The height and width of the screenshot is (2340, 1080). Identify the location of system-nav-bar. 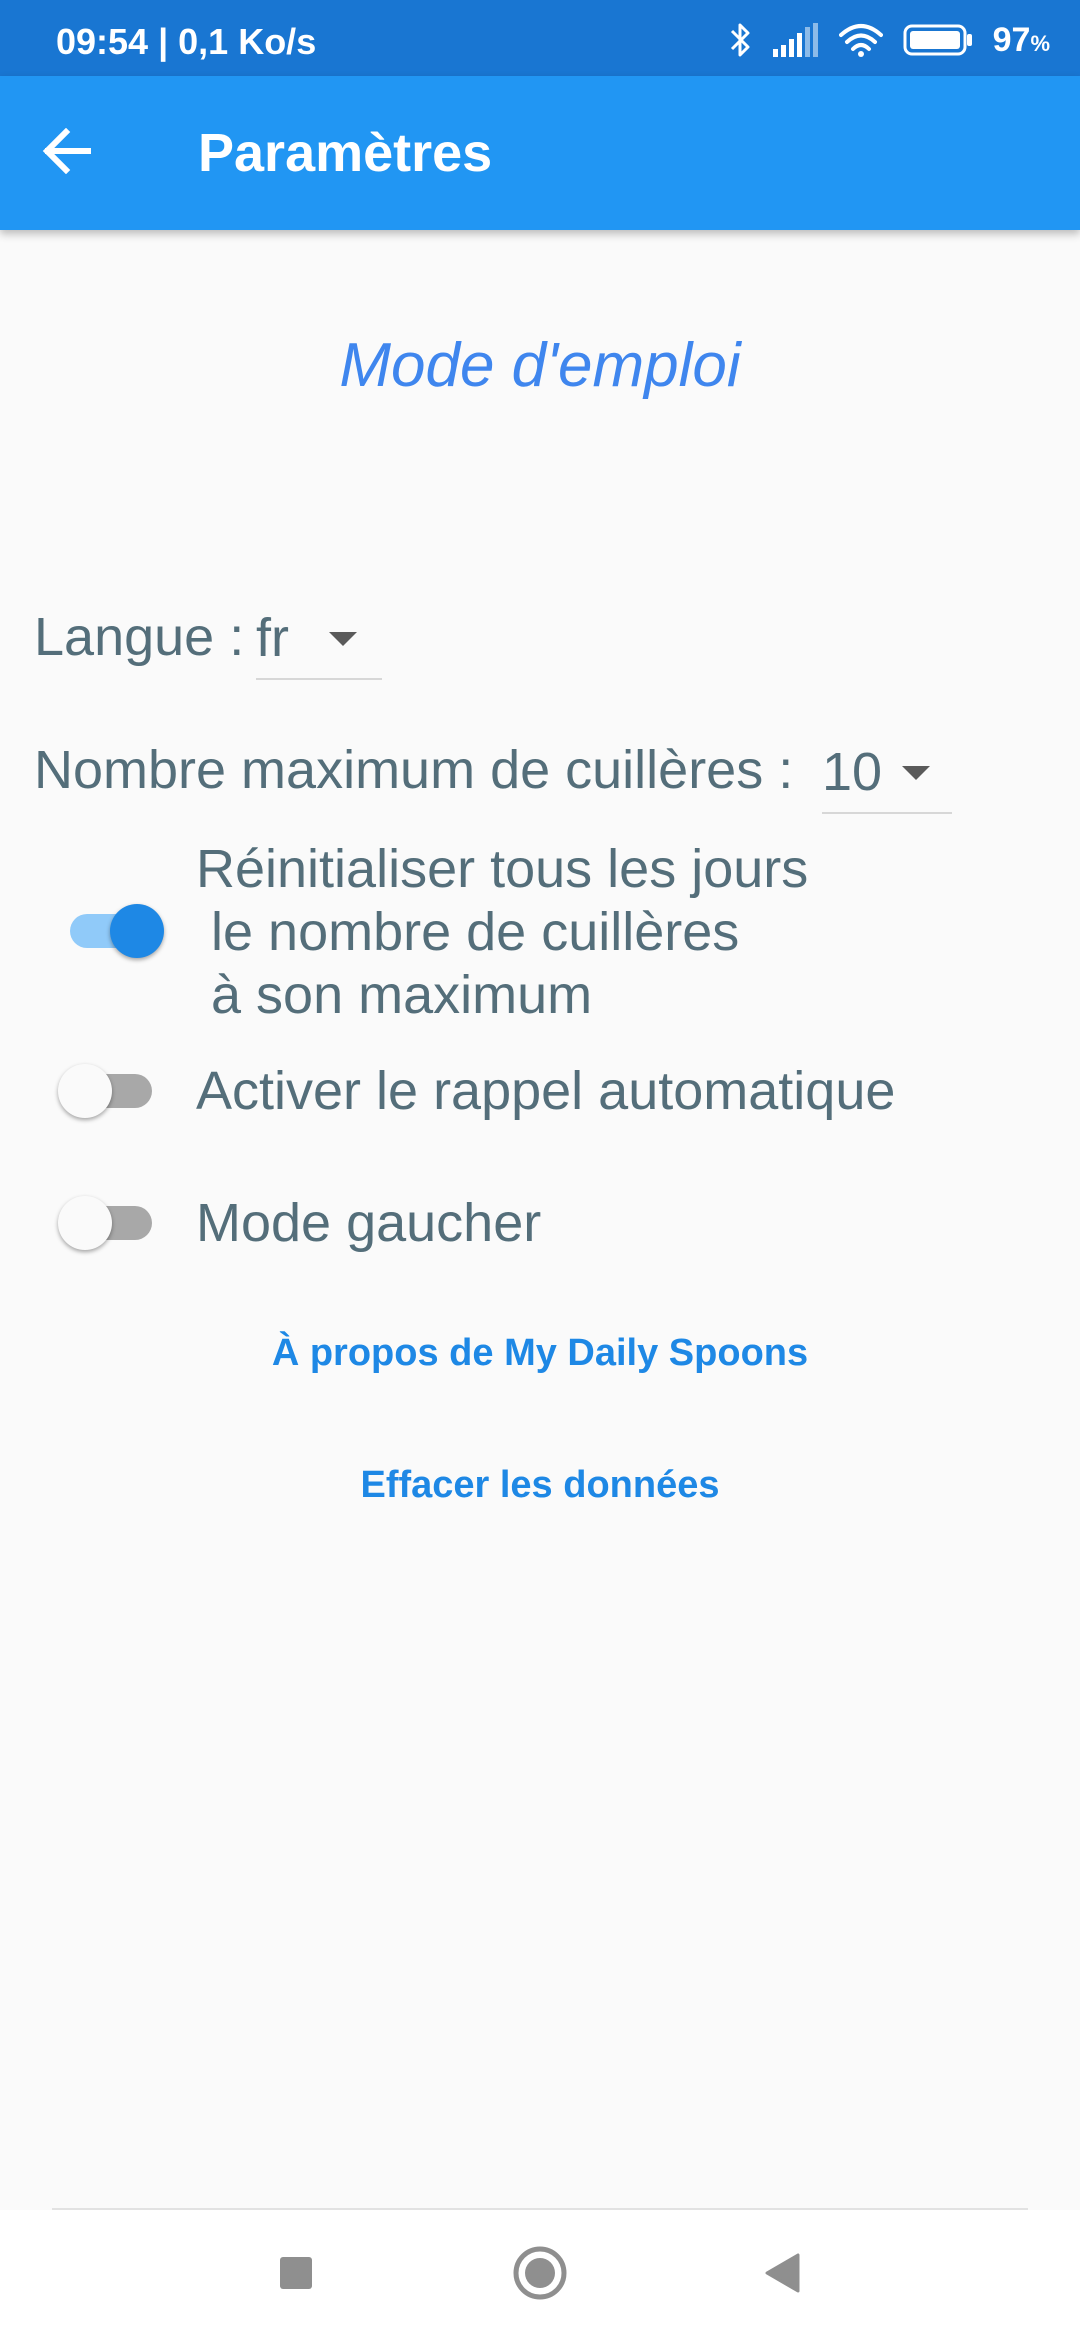
(540, 2275).